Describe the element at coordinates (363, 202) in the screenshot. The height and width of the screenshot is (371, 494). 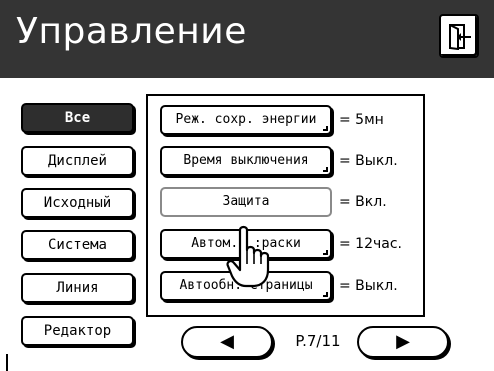
I see `setting-value: = Вкл.` at that location.